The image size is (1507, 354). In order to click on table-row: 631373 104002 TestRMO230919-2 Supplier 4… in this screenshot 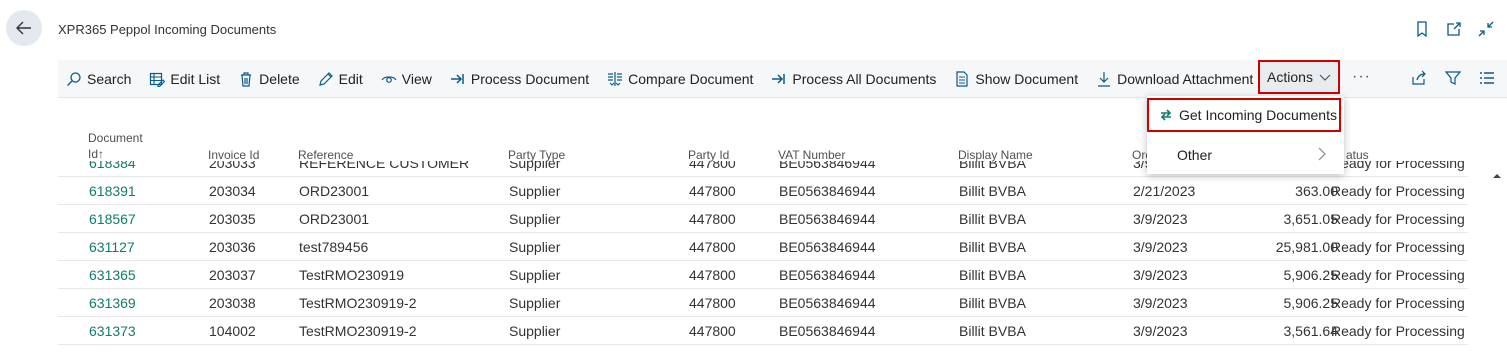, I will do `click(763, 331)`.